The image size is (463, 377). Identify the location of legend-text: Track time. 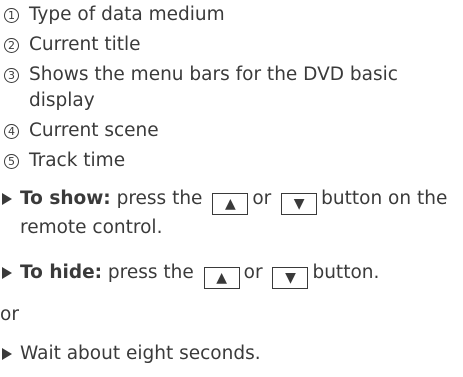
(77, 160).